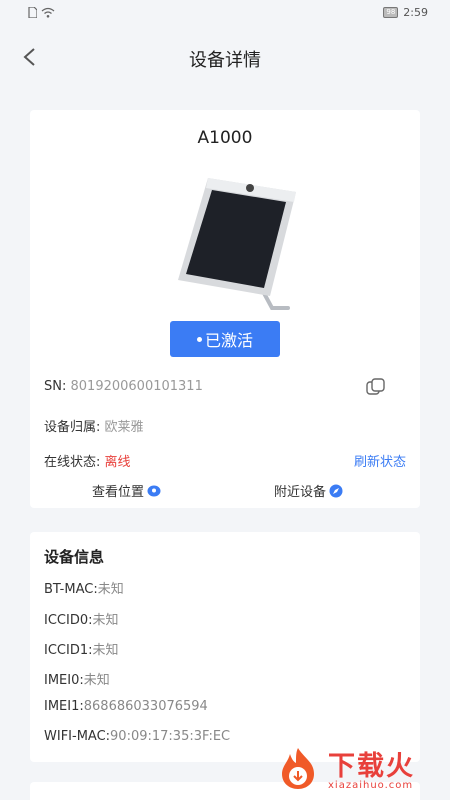  Describe the element at coordinates (228, 340) in the screenshot. I see `activation-status-label: 已激活` at that location.